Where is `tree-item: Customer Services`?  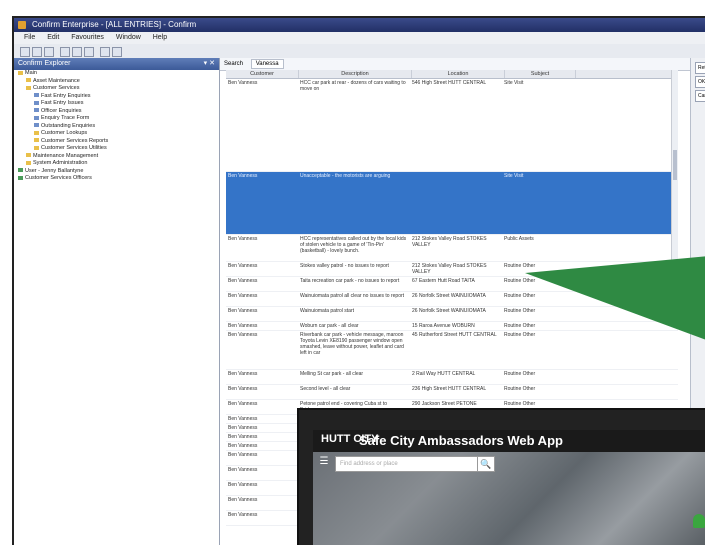 tree-item: Customer Services is located at coordinates (116, 89).